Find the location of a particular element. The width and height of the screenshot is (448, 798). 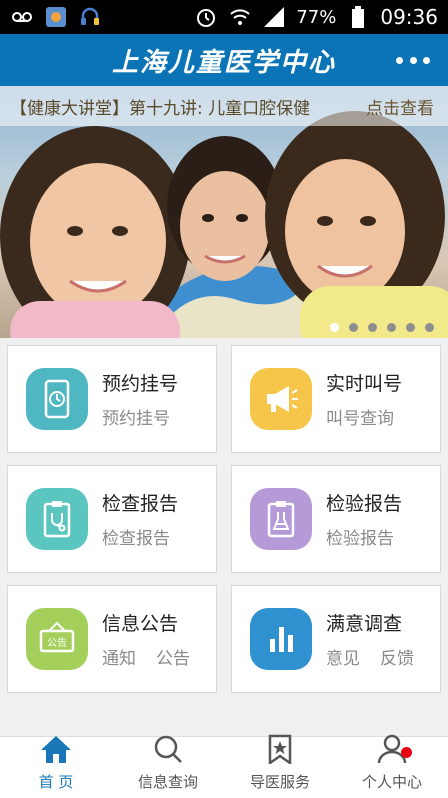

voicemail-icon is located at coordinates (22, 17).